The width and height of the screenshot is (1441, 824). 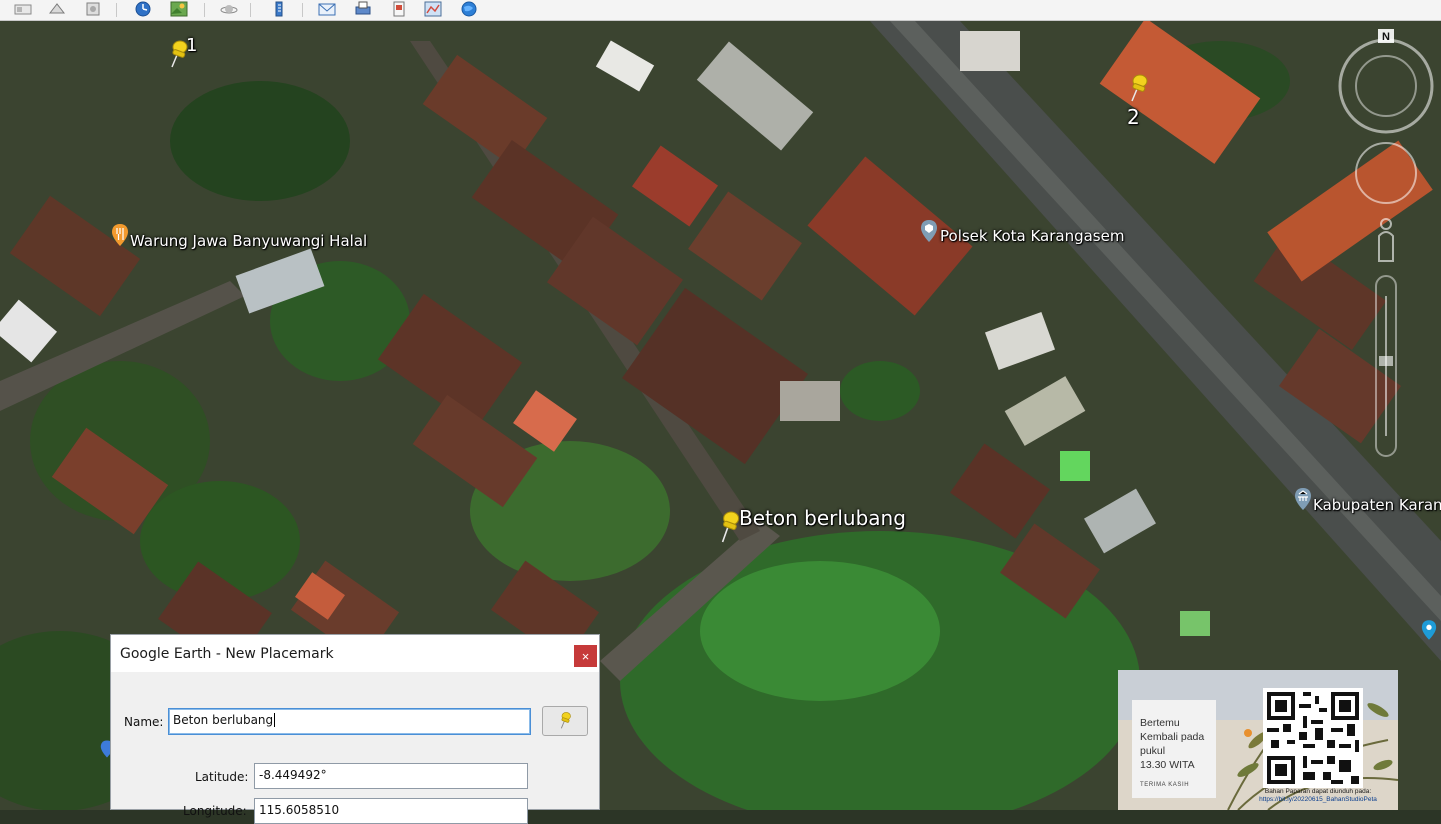 I want to click on government-poi-icon, so click(x=1303, y=501).